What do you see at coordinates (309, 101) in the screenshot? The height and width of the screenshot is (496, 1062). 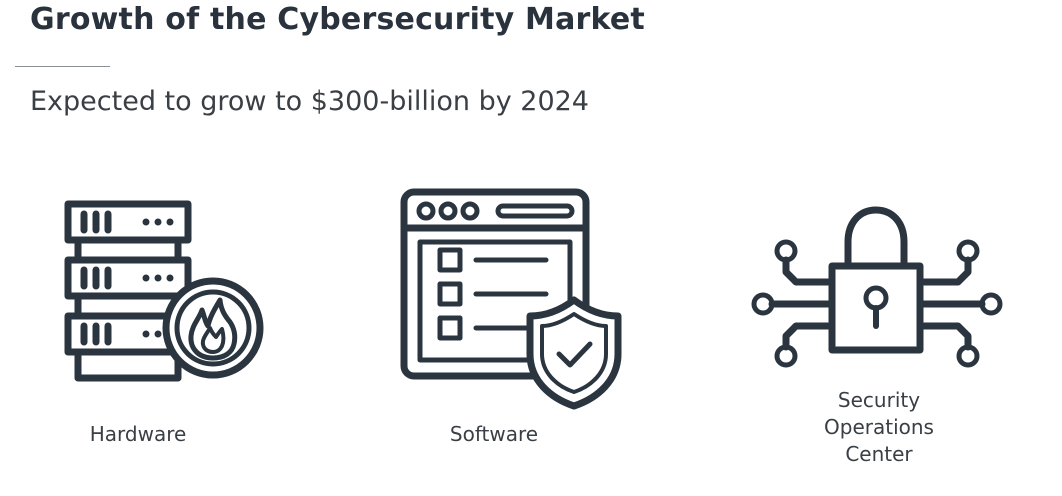 I see `slide-subtitle: Expected to grow to $300-billion by 2024` at bounding box center [309, 101].